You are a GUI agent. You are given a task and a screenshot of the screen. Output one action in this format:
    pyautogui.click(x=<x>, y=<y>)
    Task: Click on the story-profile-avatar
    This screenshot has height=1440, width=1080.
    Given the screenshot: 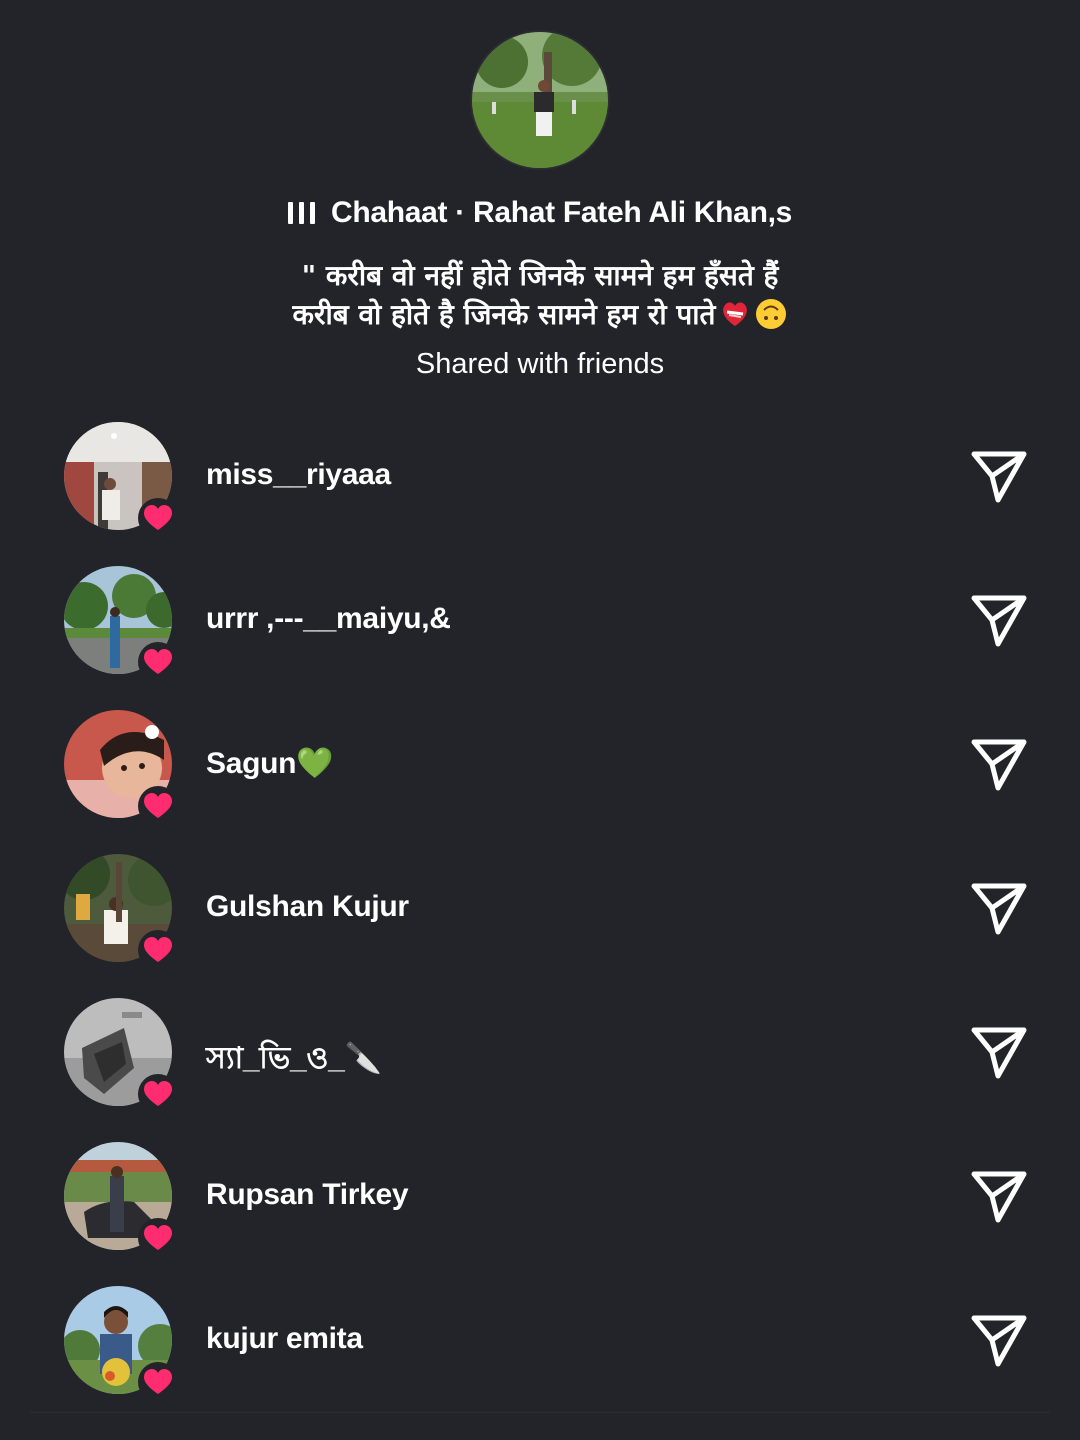 What is the action you would take?
    pyautogui.click(x=540, y=100)
    